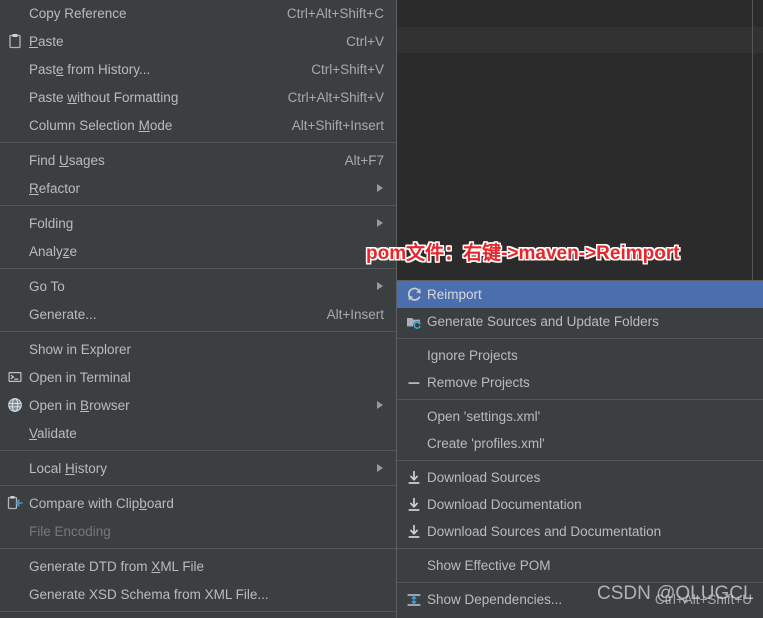 Image resolution: width=763 pixels, height=618 pixels. I want to click on menu-item-open-in-terminal: Open in Terminal, so click(198, 377).